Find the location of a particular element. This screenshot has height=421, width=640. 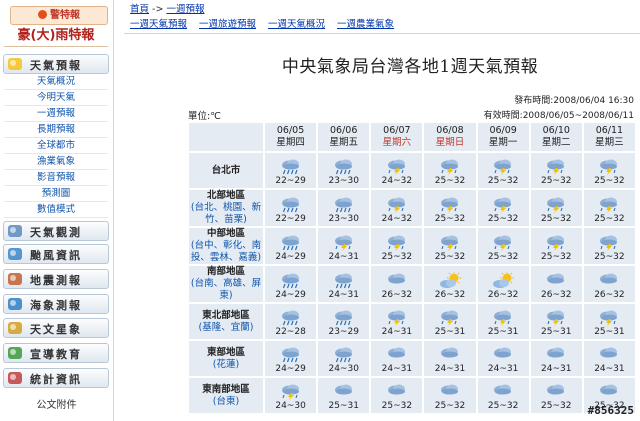

rain-icon is located at coordinates (290, 355).